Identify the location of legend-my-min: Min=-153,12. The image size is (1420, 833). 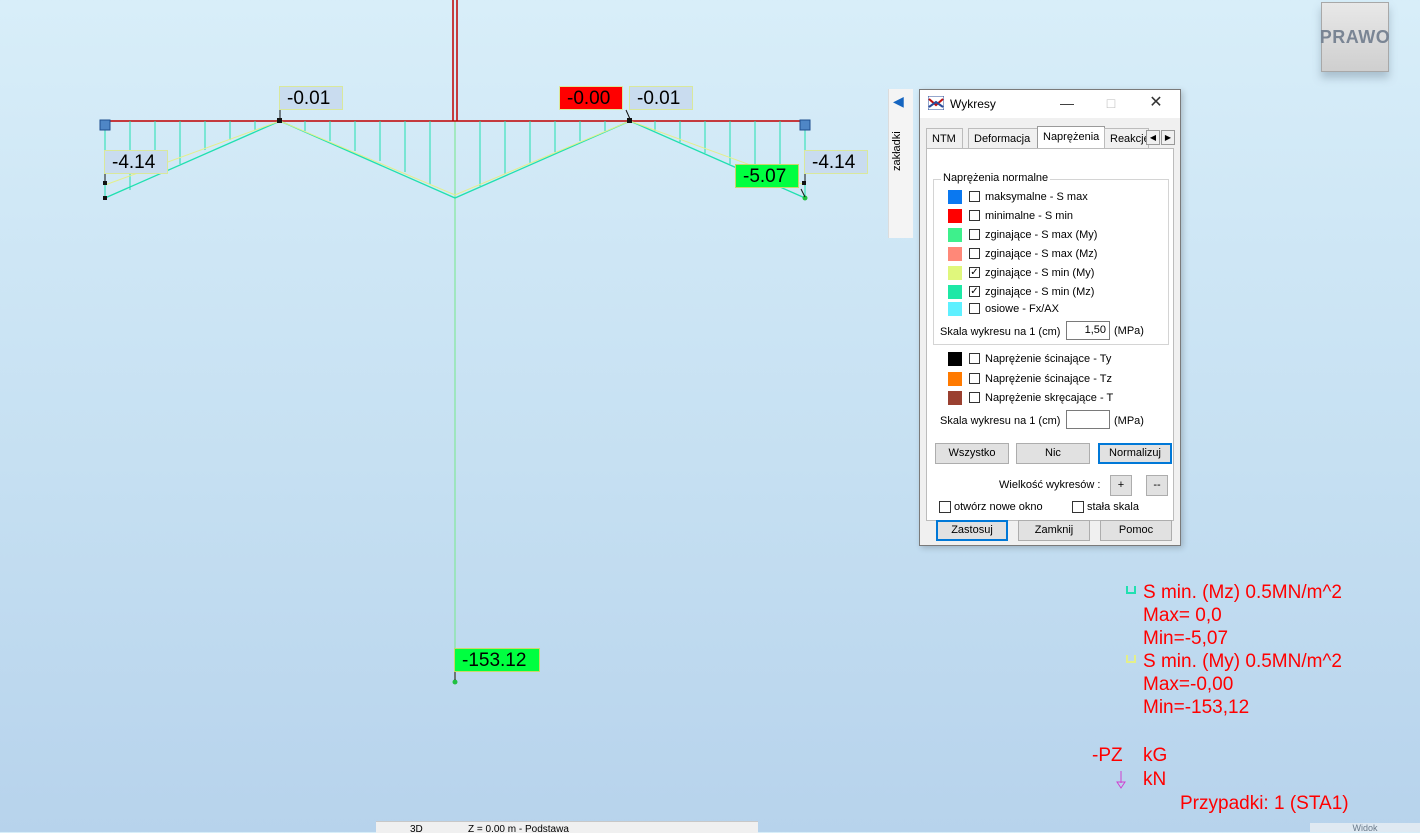
(1196, 707).